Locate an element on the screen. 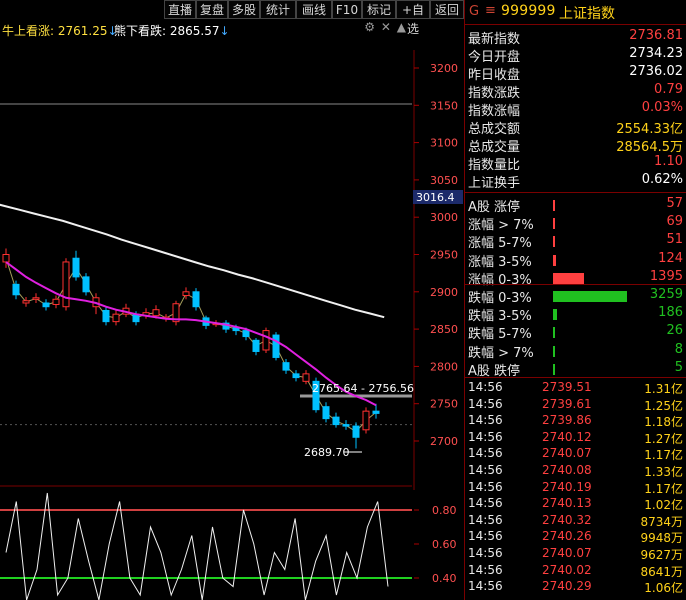  tick-row: 14:56 2740.26 9948万 is located at coordinates (575, 537).